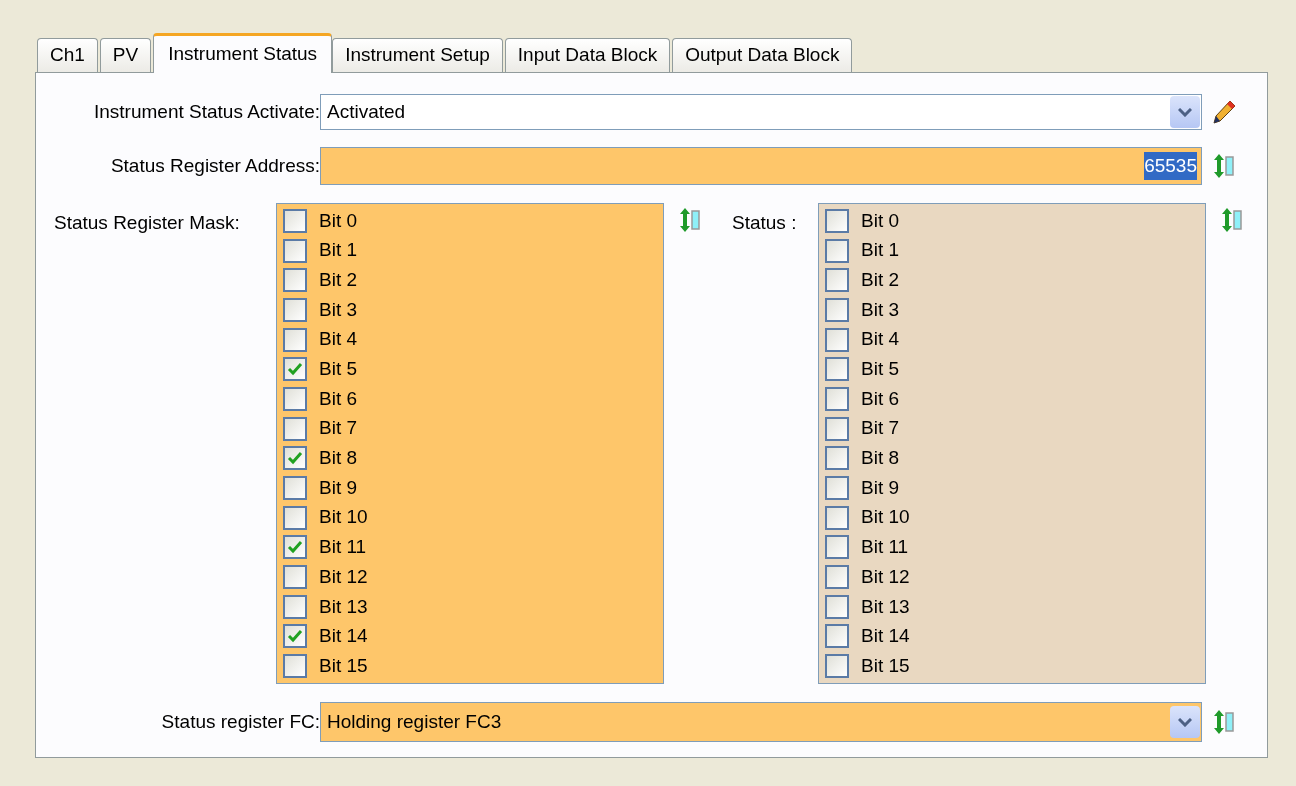 Image resolution: width=1296 pixels, height=786 pixels. What do you see at coordinates (417, 55) in the screenshot?
I see `tab: Instrument Setup` at bounding box center [417, 55].